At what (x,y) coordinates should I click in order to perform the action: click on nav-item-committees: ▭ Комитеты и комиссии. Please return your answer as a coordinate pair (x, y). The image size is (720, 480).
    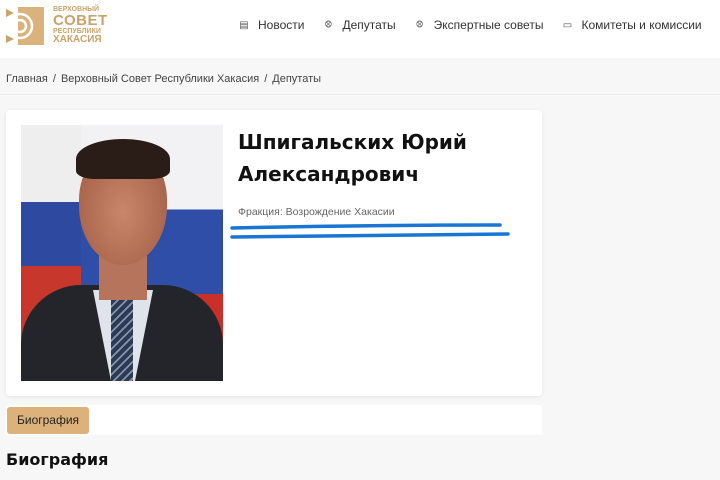
    Looking at the image, I should click on (631, 25).